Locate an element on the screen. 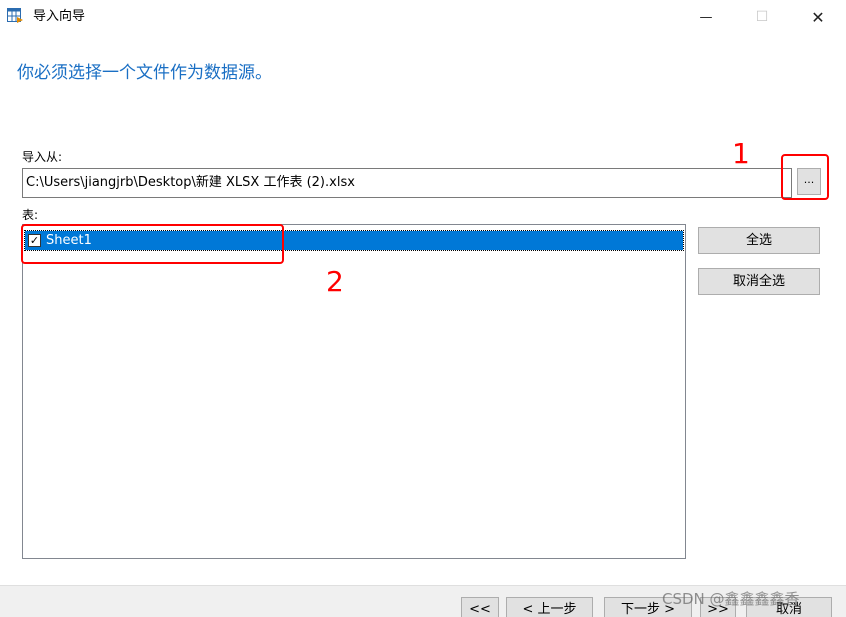 The image size is (846, 617). window-title: 导入向导 is located at coordinates (59, 16).